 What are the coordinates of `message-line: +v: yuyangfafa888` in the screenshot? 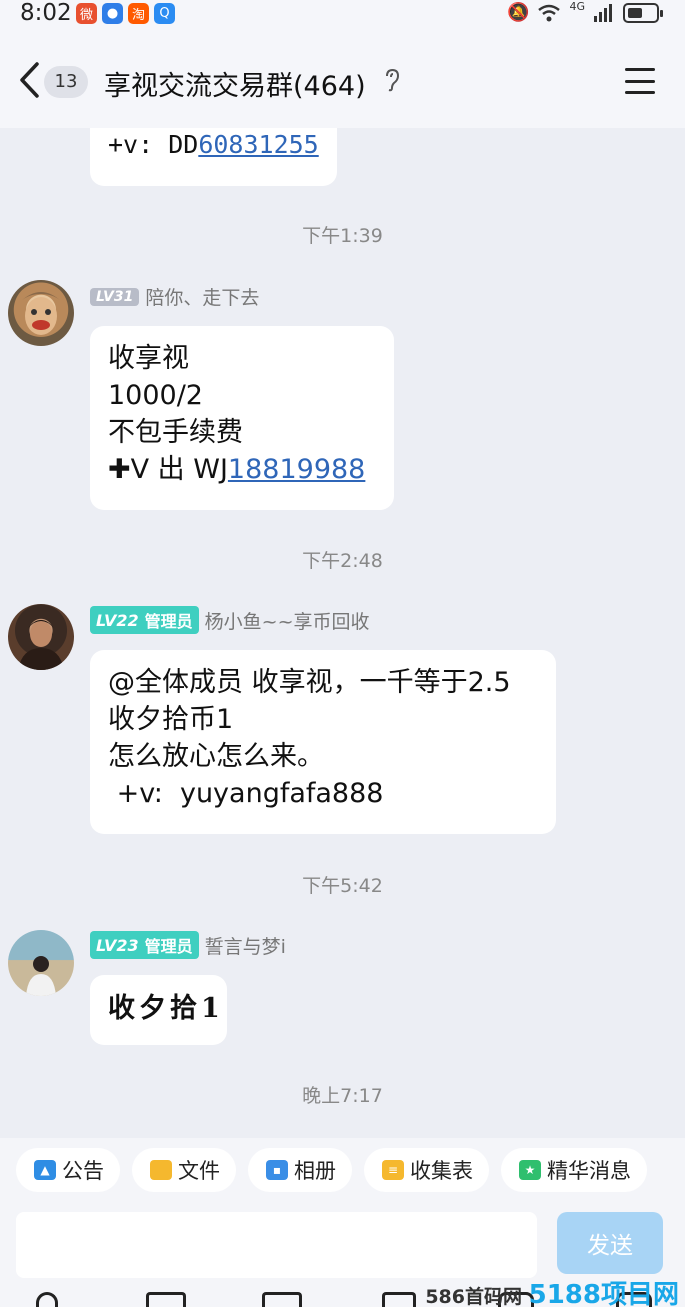 It's located at (246, 793).